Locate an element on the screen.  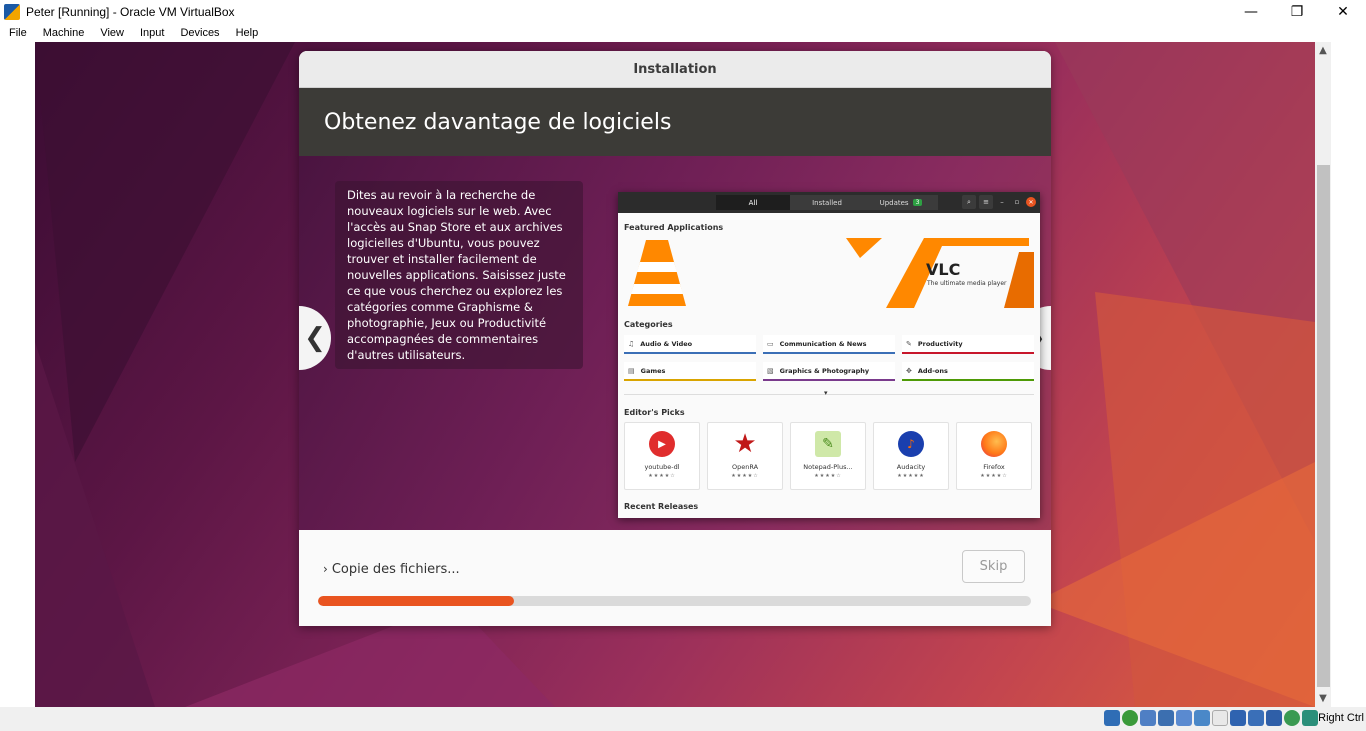
skip-button: Skip is located at coordinates (993, 566).